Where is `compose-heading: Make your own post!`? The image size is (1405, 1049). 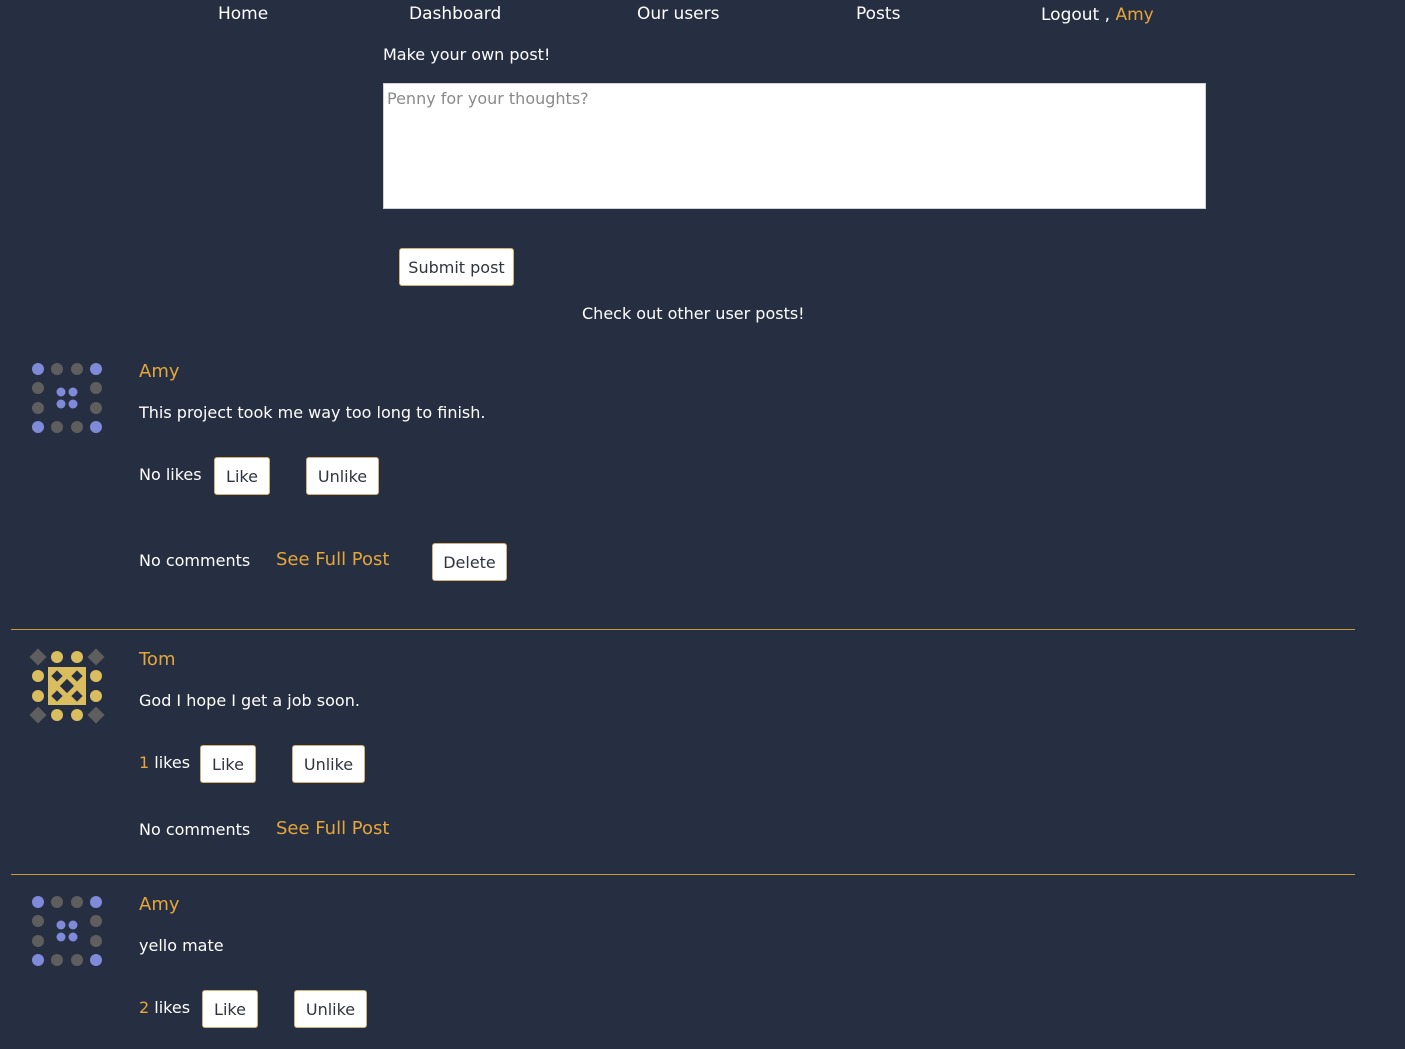 compose-heading: Make your own post! is located at coordinates (467, 54).